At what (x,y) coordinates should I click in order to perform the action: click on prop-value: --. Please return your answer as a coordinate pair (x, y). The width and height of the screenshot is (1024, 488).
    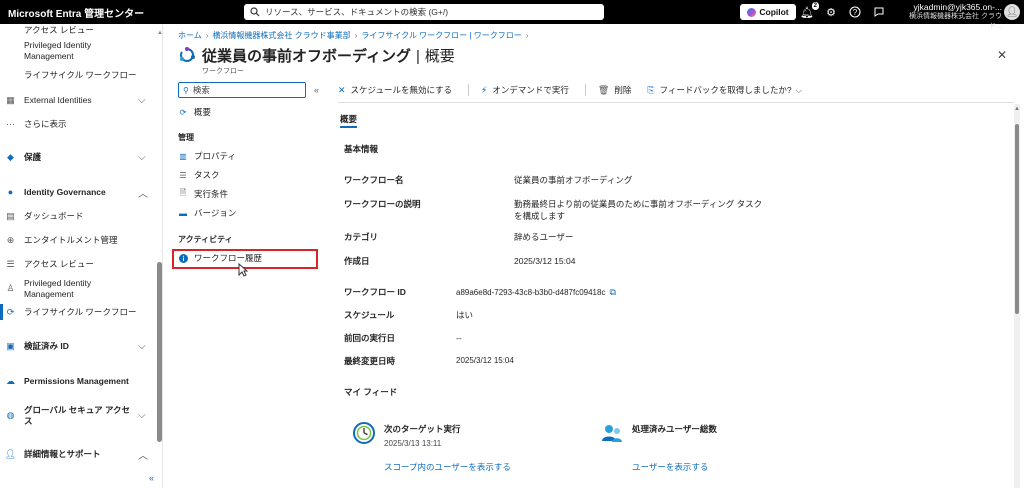
    Looking at the image, I should click on (459, 338).